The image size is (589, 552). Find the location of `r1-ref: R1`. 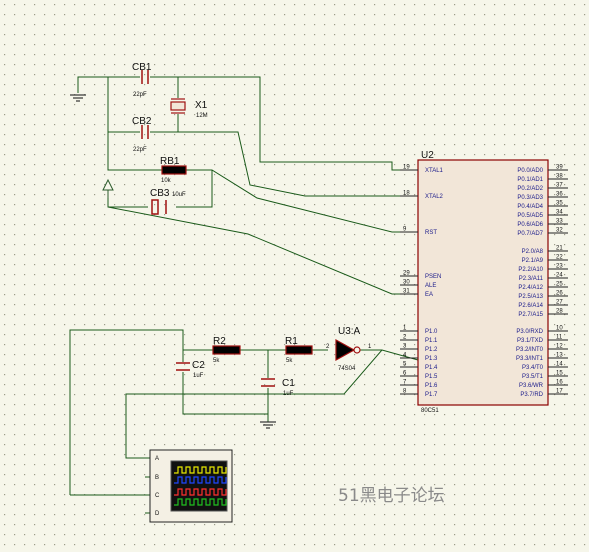

r1-ref: R1 is located at coordinates (291, 341).